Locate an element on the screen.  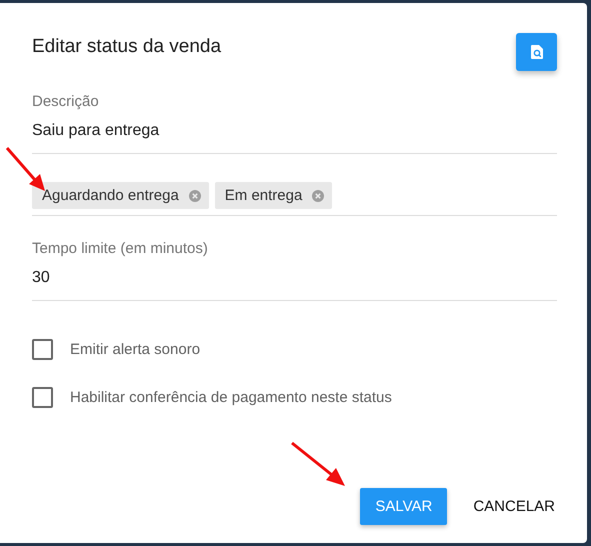
dialog-title: Editar status da venda is located at coordinates (127, 47).